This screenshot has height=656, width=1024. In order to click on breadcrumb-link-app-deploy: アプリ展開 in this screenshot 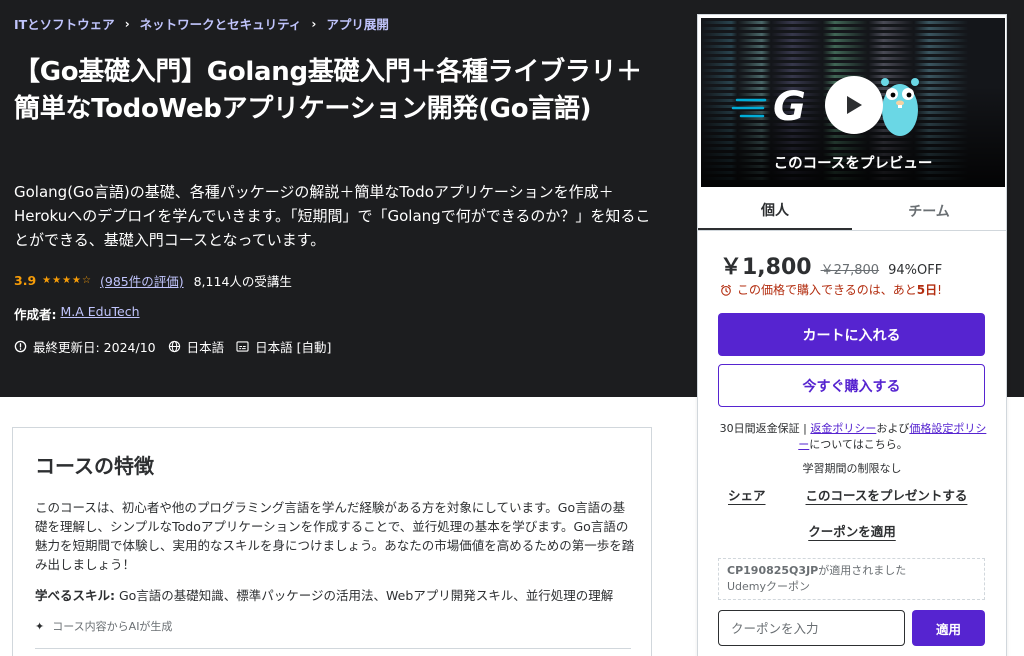, I will do `click(357, 23)`.